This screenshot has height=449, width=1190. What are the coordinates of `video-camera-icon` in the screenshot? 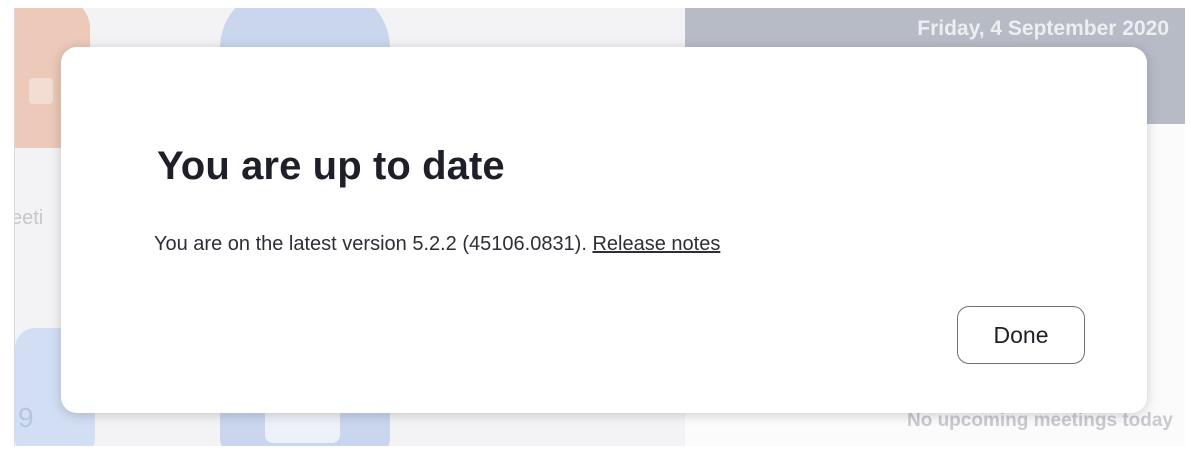 It's located at (41, 91).